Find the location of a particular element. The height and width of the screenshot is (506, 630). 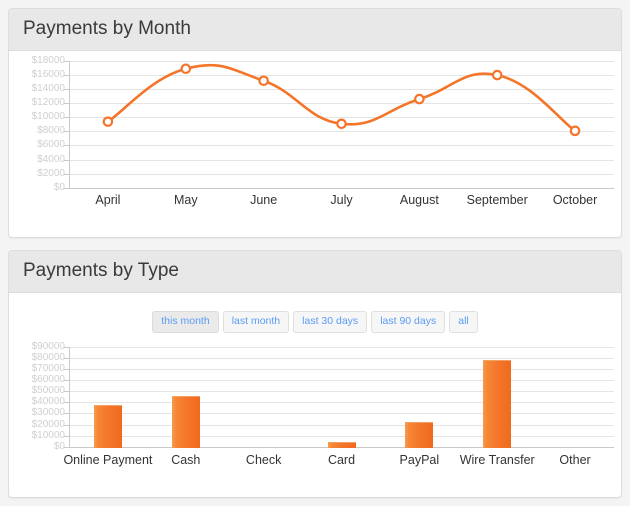

x-axis-tick-label: August is located at coordinates (419, 199).